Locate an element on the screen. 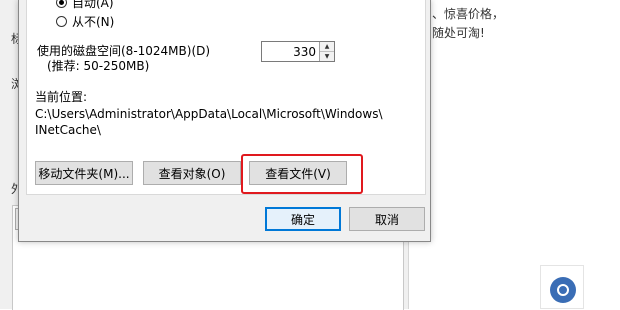 This screenshot has width=620, height=310. disk-space-recommendation: (推荐: 50-250MB) is located at coordinates (98, 66).